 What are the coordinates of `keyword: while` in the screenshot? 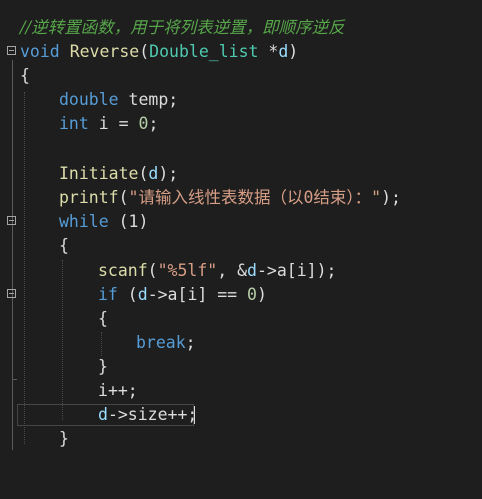 It's located at (84, 221).